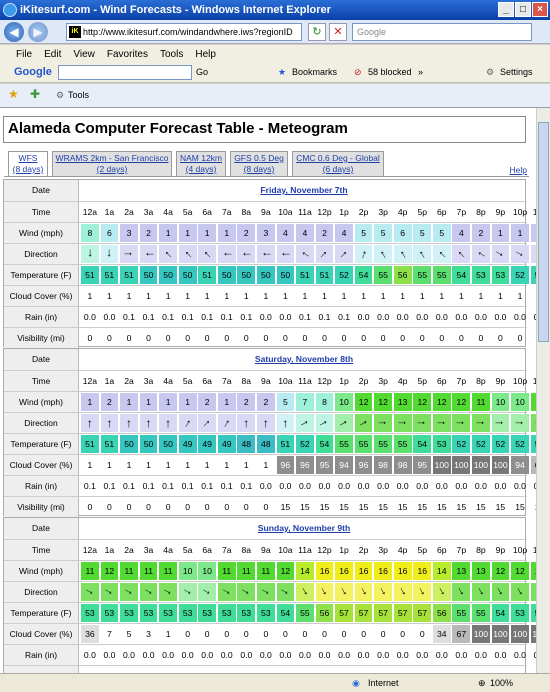  Describe the element at coordinates (266, 550) in the screenshot. I see `hour-cell: 9a` at that location.